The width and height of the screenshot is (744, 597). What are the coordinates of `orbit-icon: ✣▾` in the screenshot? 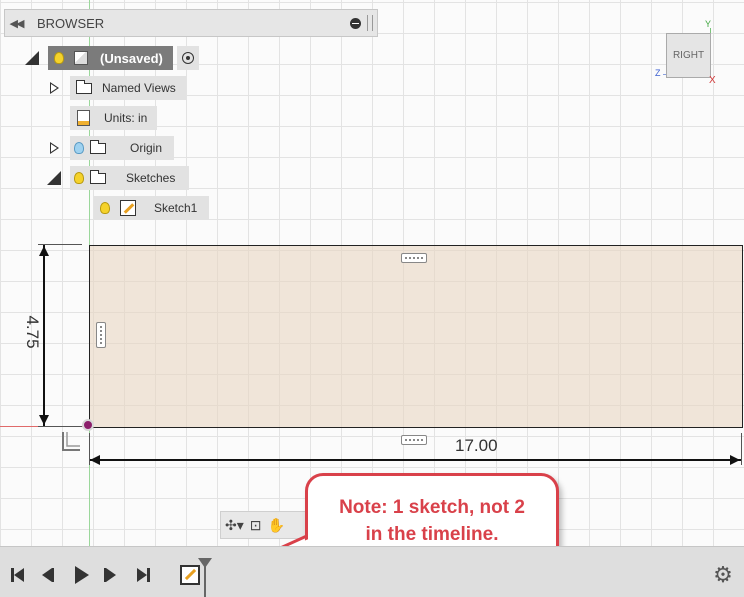 It's located at (234, 525).